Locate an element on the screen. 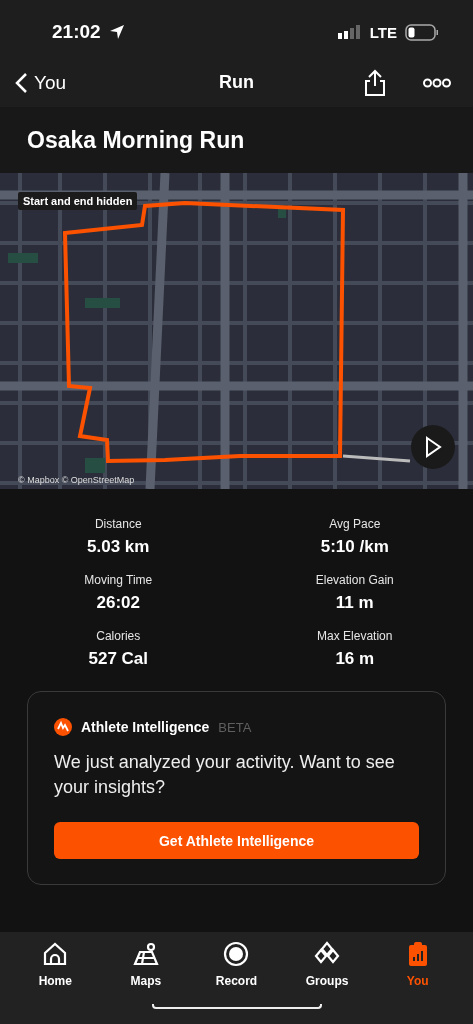 Image resolution: width=473 pixels, height=1024 pixels. stat-label: Elevation Gain is located at coordinates (354, 580).